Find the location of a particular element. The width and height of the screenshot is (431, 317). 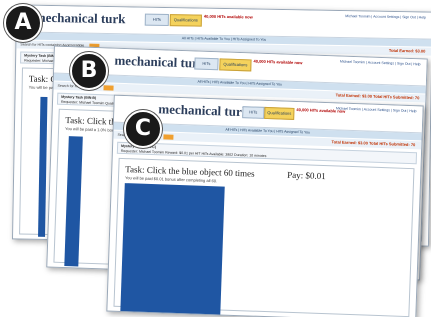

earnings-summary: Total Earned: $3.00 is located at coordinates (407, 50).